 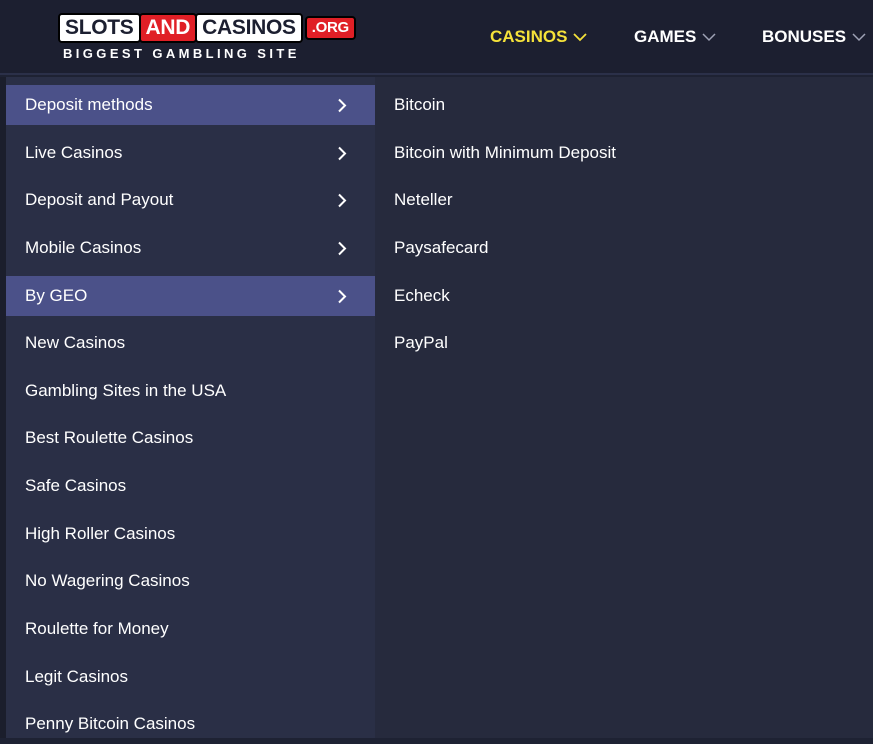 I want to click on menu-item-penny-bitcoin-casinos: Penny Bitcoin Casinos, so click(x=190, y=724).